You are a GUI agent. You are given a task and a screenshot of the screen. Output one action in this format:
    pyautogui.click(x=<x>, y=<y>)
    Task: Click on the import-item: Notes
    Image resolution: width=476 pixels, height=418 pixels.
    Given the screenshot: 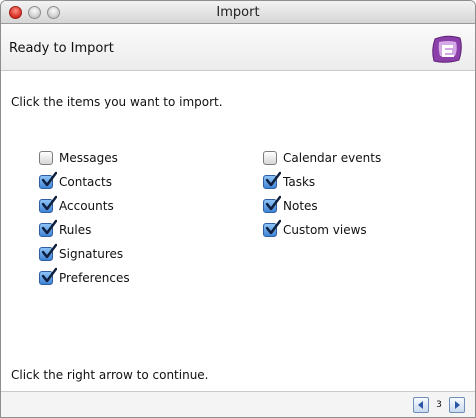 What is the action you would take?
    pyautogui.click(x=322, y=206)
    